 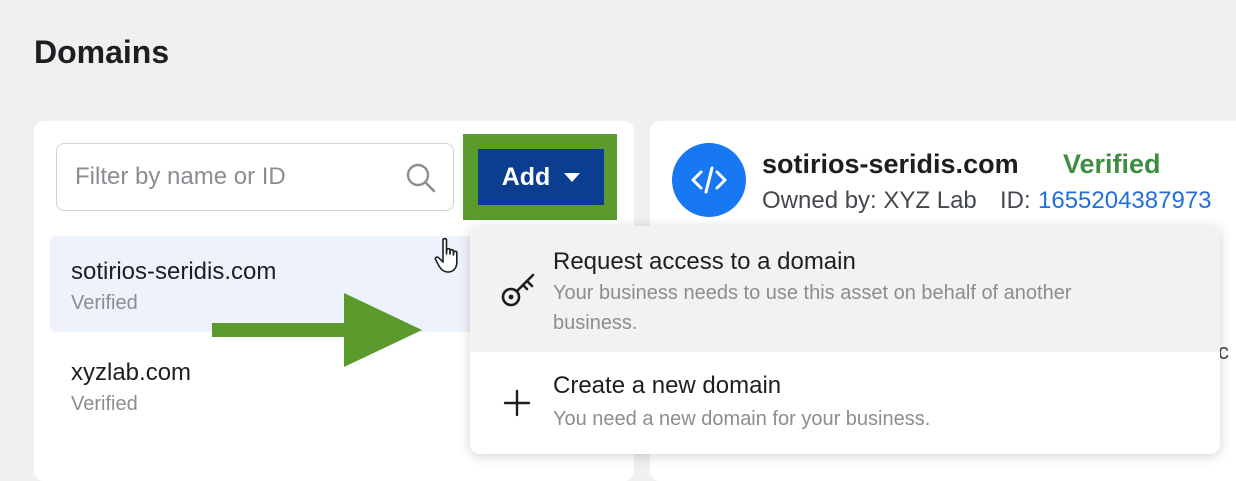 I want to click on menu-item-description: You need a new domain for your business., so click(x=742, y=419).